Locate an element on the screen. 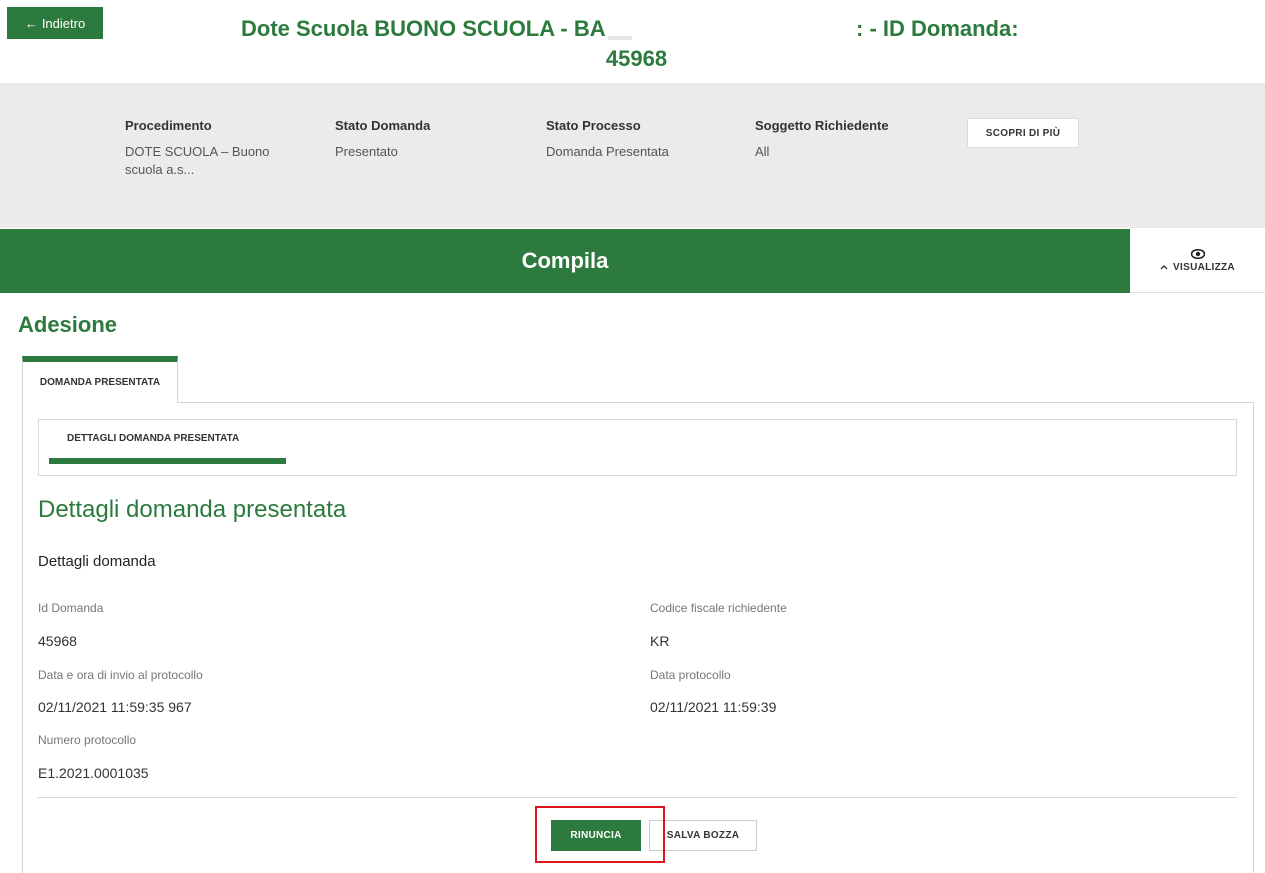  tab-label: DOMANDA PRESENTATA is located at coordinates (100, 382).